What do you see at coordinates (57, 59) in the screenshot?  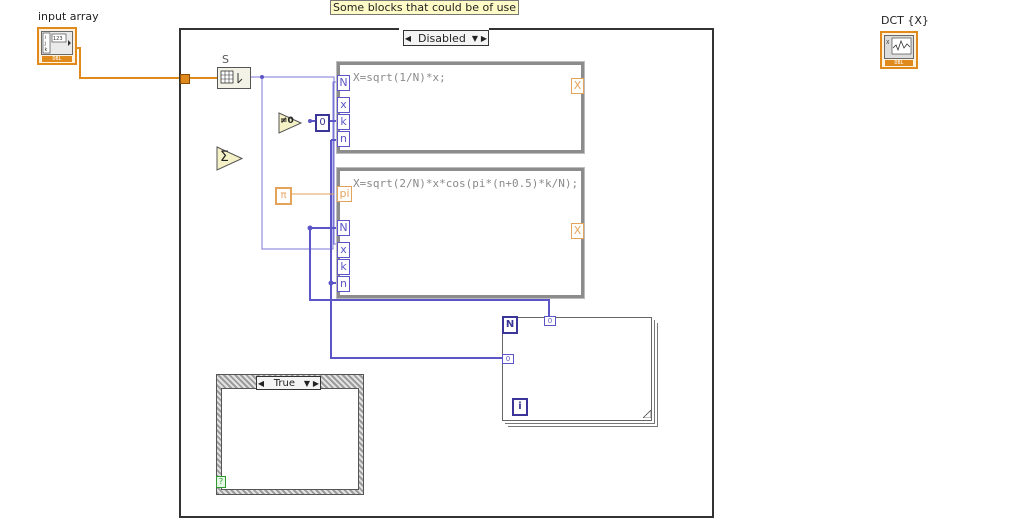 I see `input-type-badge: DBL` at bounding box center [57, 59].